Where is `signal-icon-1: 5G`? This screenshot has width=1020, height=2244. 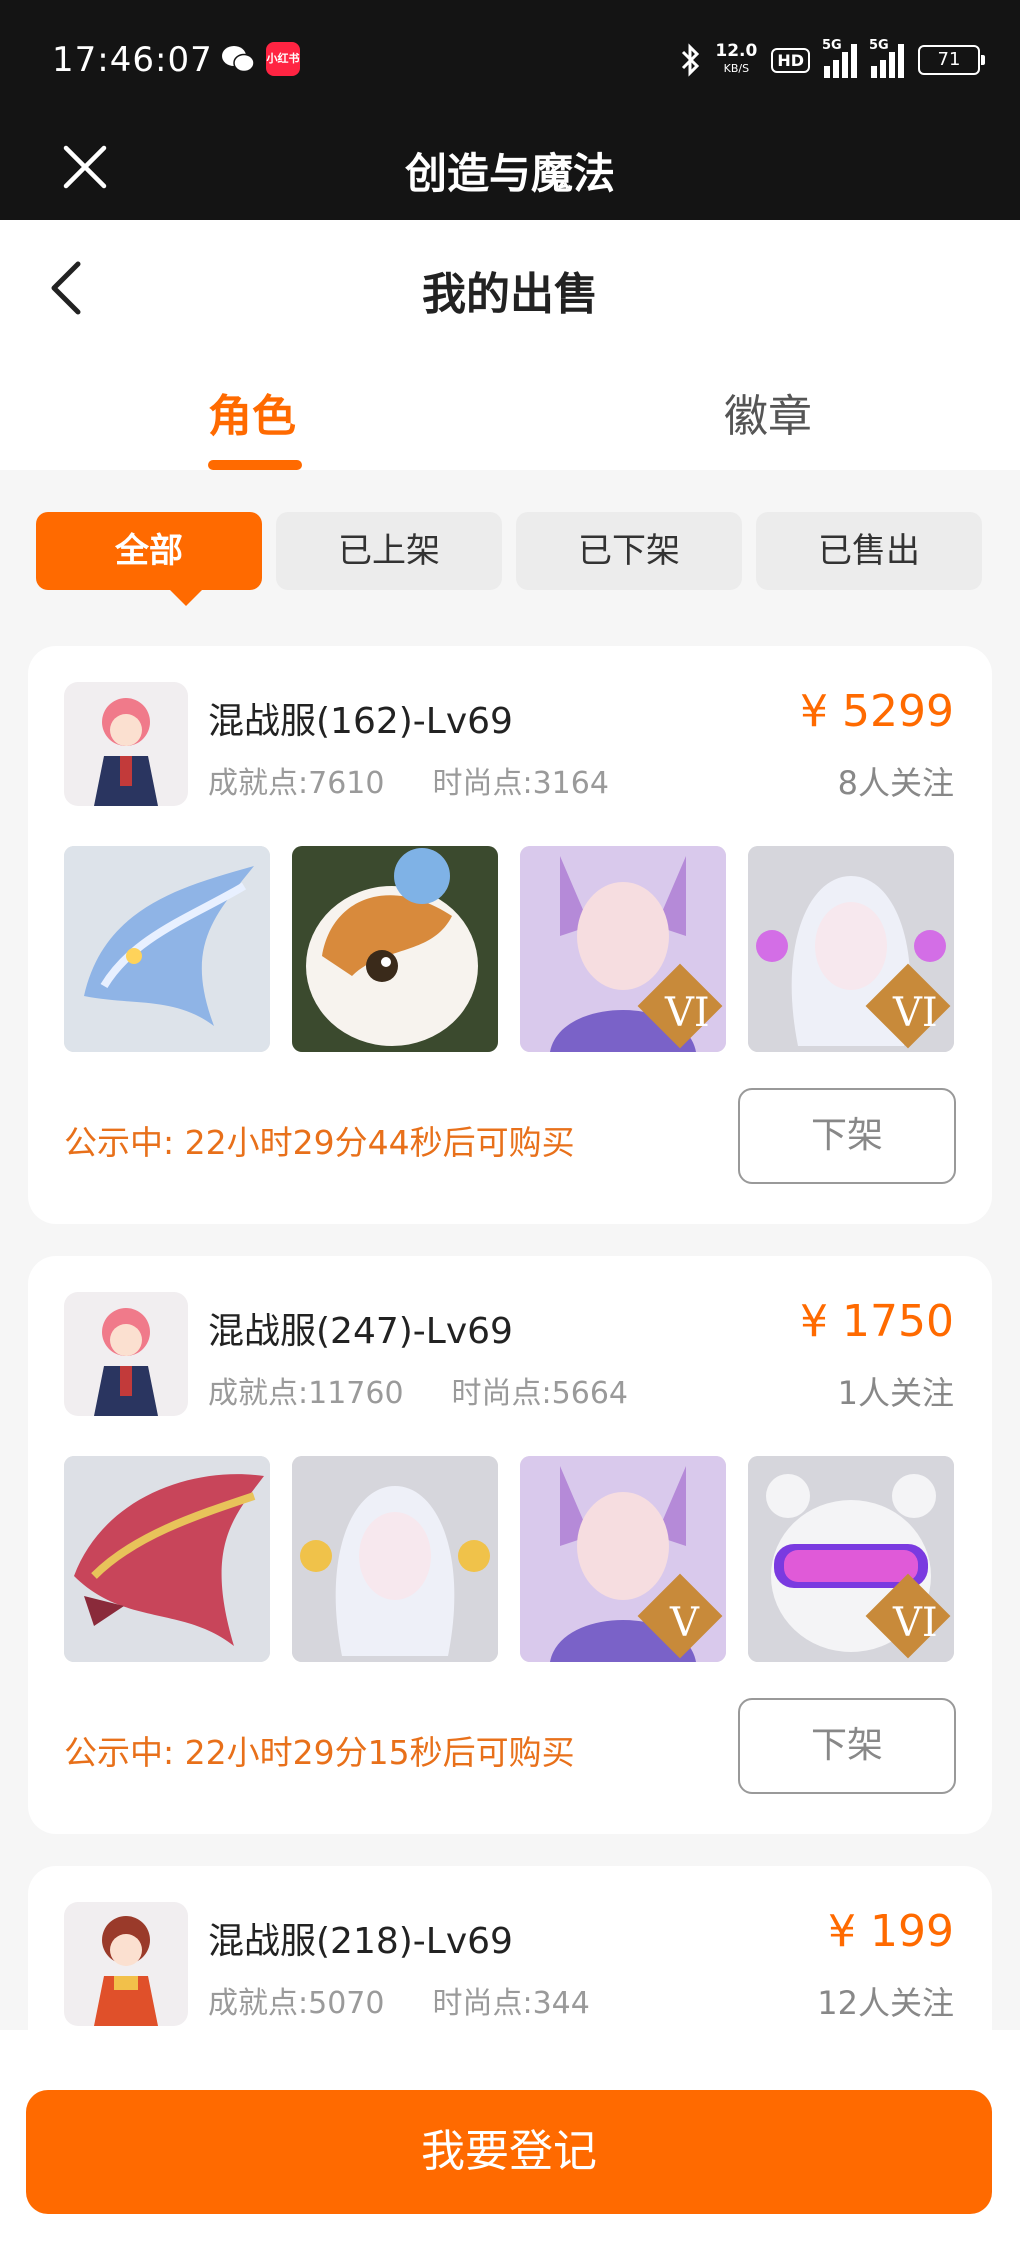 signal-icon-1: 5G is located at coordinates (839, 58).